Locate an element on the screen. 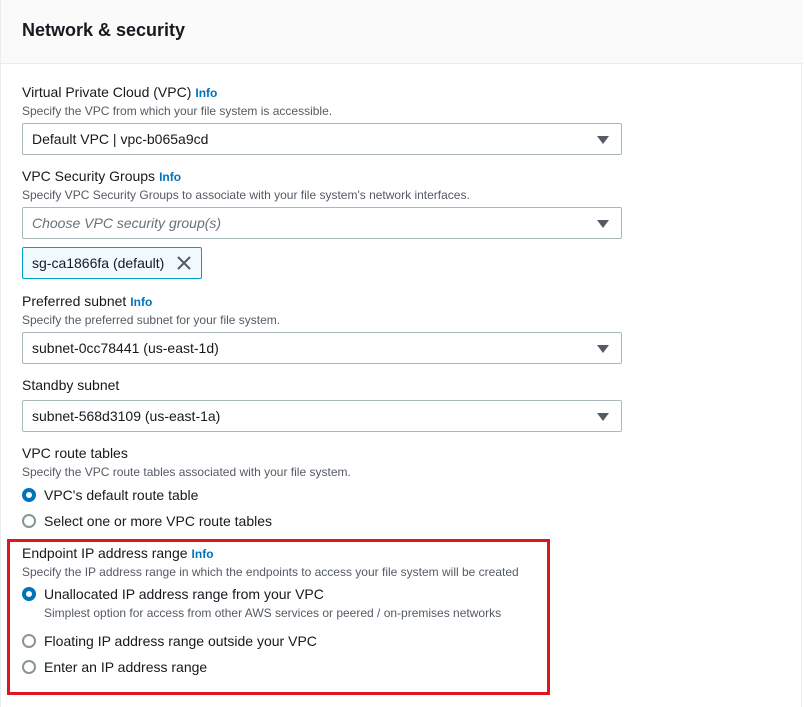 Image resolution: width=804 pixels, height=707 pixels. vpc-info-link: Info is located at coordinates (206, 93).